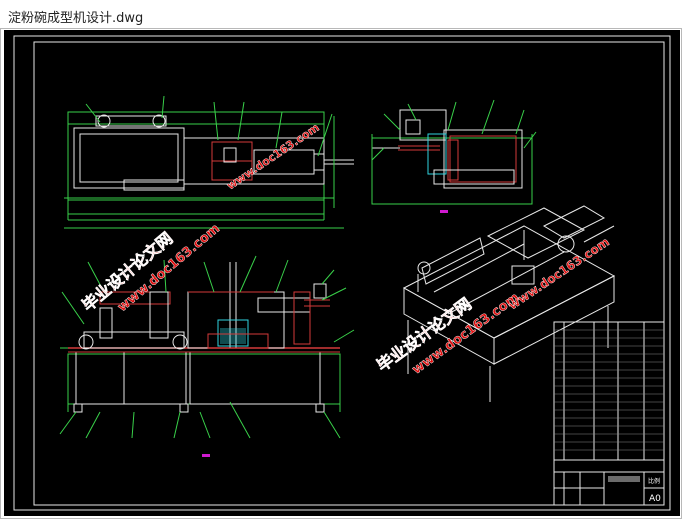 The image size is (682, 519). What do you see at coordinates (341, 15) in the screenshot?
I see `window-titlebar: 淀粉碗成型机设计.dwg` at bounding box center [341, 15].